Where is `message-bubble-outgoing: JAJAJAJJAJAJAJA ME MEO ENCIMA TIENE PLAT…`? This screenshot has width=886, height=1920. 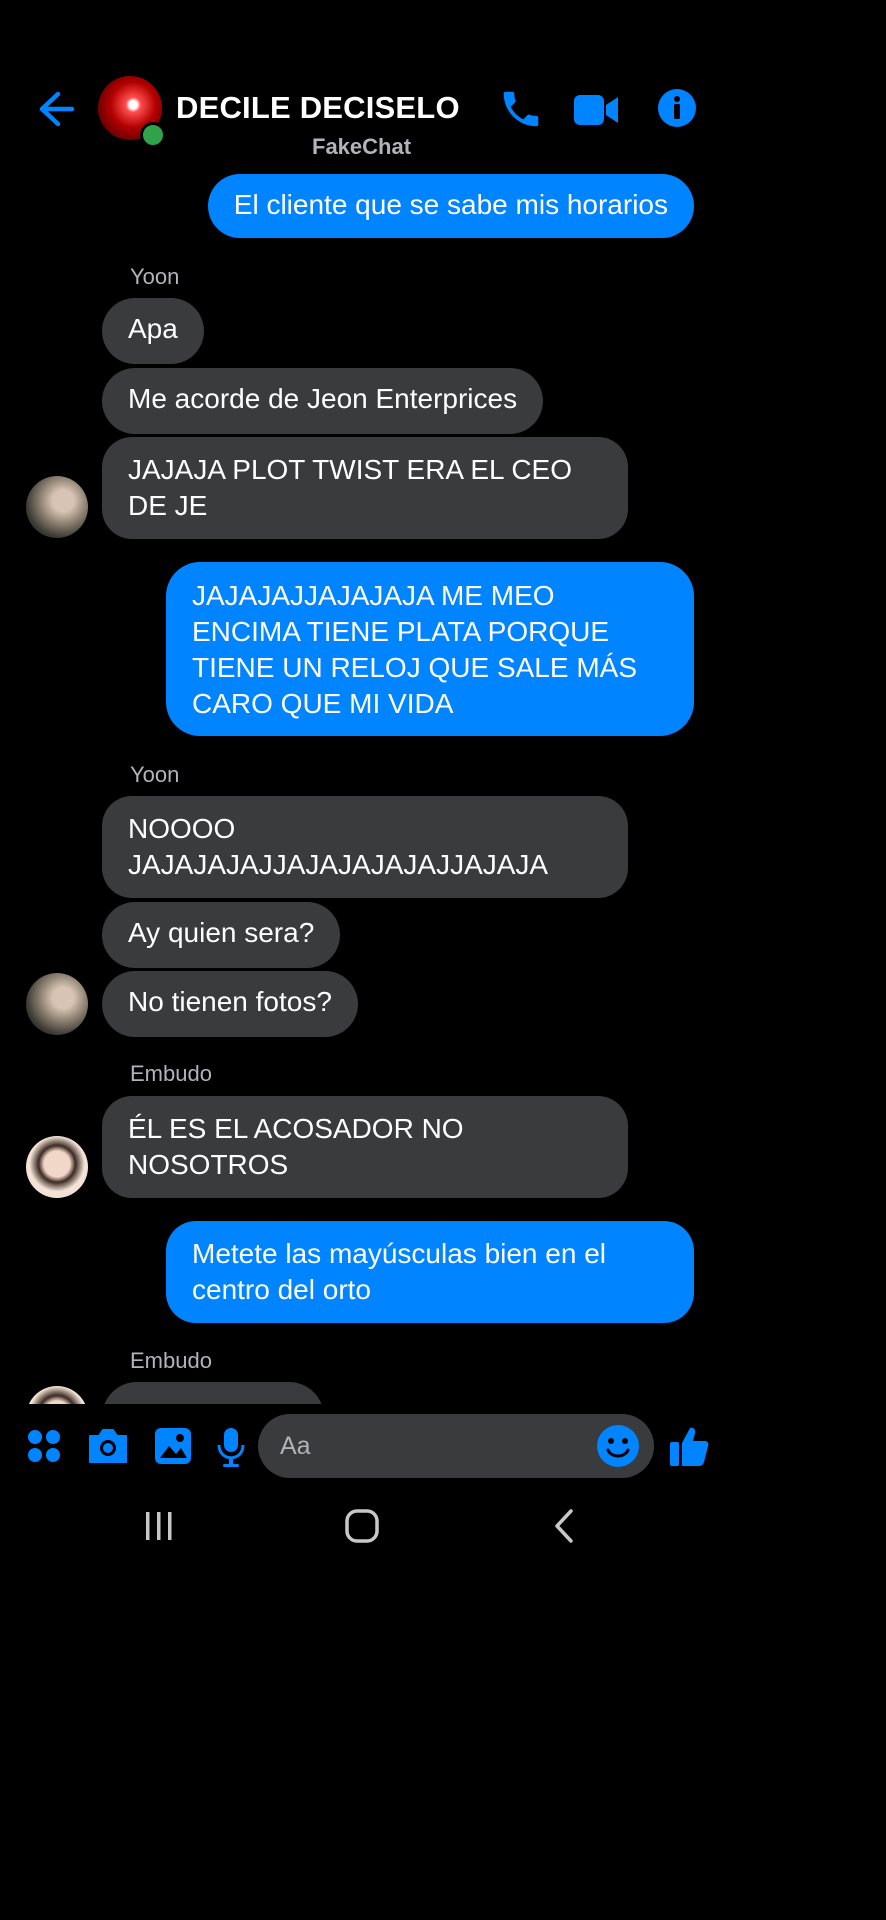 message-bubble-outgoing: JAJAJAJJAJAJAJA ME MEO ENCIMA TIENE PLAT… is located at coordinates (430, 649).